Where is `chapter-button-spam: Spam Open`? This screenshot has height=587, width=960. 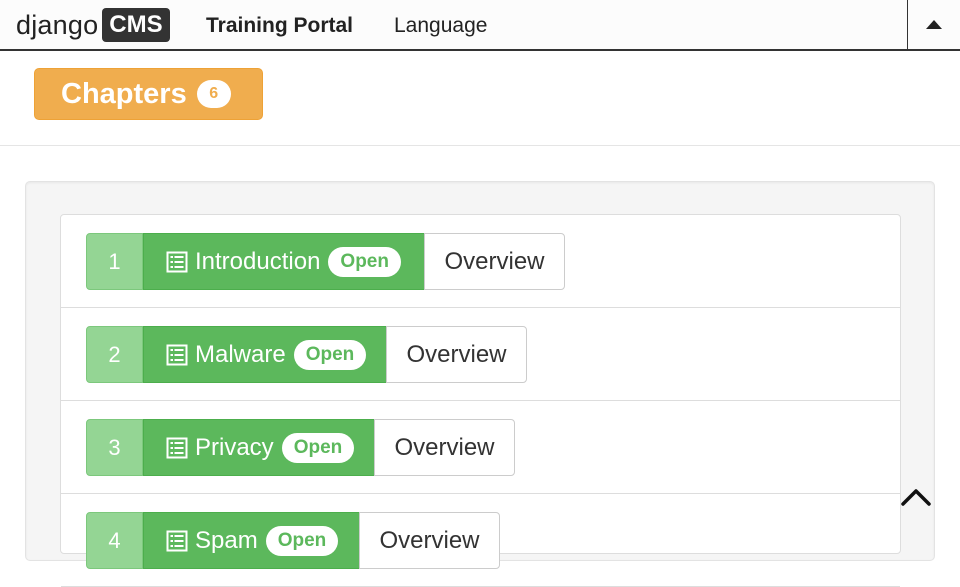 chapter-button-spam: Spam Open is located at coordinates (251, 540).